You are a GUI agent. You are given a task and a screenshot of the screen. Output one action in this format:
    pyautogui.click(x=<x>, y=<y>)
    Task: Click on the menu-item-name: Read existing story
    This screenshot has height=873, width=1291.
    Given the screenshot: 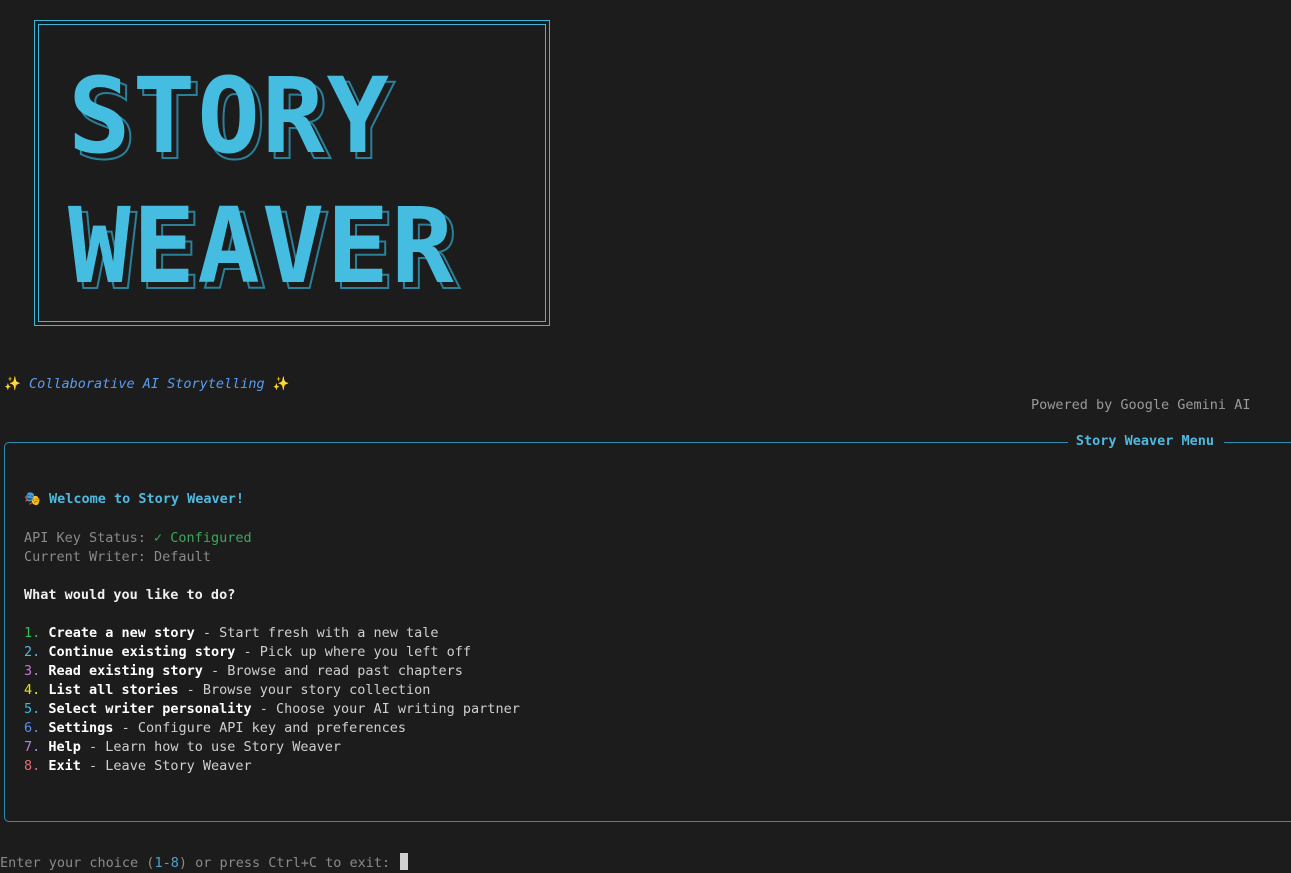 What is the action you would take?
    pyautogui.click(x=125, y=671)
    